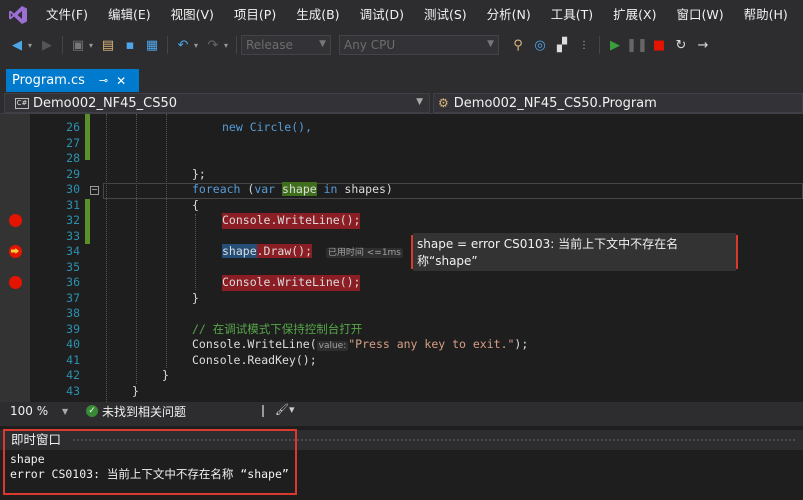 The height and width of the screenshot is (500, 803). I want to click on code-line: 38, so click(401, 314).